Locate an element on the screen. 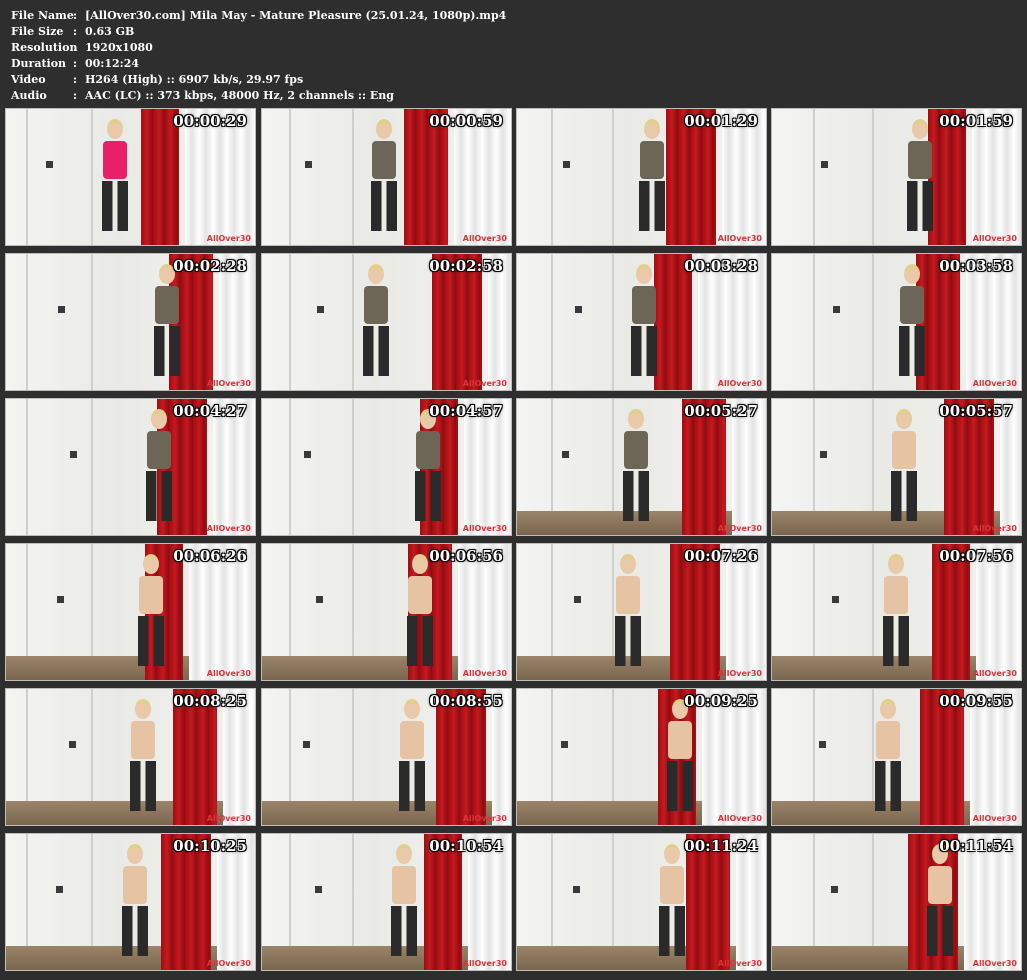 The image size is (1027, 980). video-thumbnail: 00:02:58 AllOver30 is located at coordinates (386, 322).